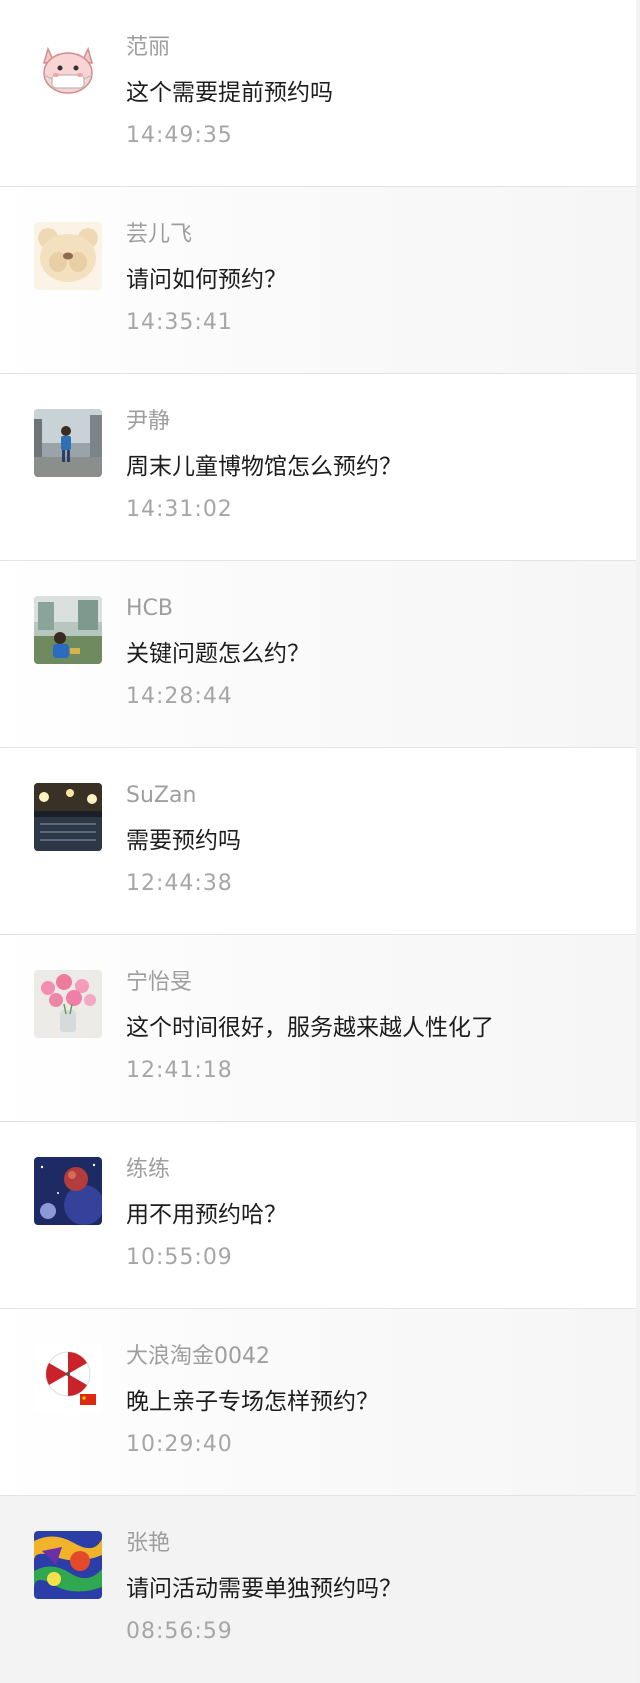  Describe the element at coordinates (68, 1565) in the screenshot. I see `graffiti-avatar` at that location.